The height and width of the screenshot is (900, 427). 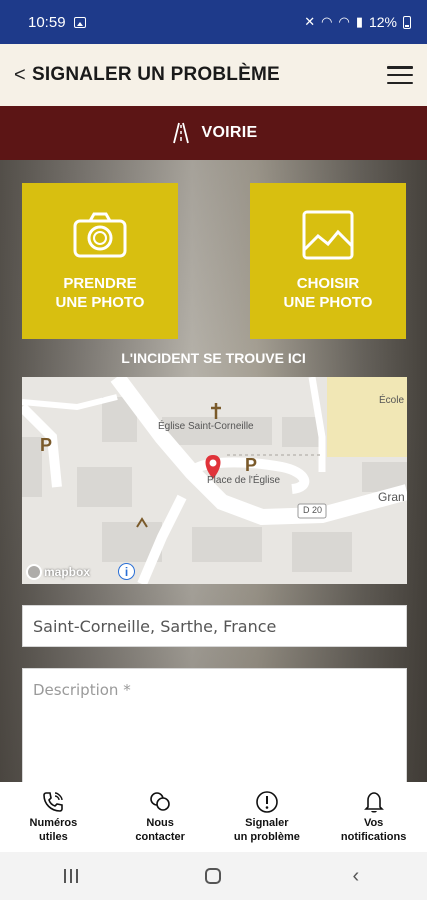 I want to click on nav-contact-us-line1: Nous, so click(x=160, y=823).